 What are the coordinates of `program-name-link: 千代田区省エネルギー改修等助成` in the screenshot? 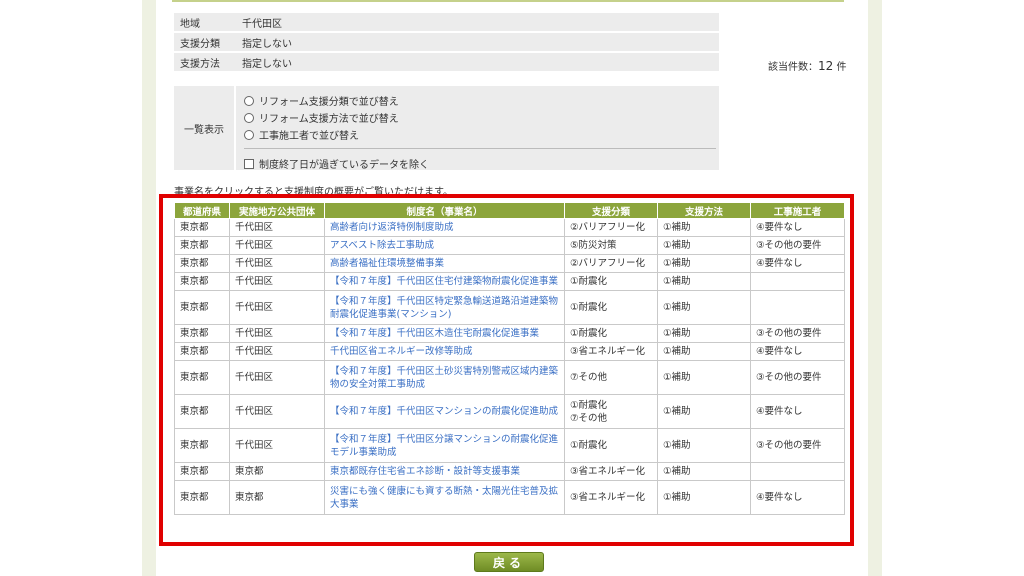 It's located at (401, 351).